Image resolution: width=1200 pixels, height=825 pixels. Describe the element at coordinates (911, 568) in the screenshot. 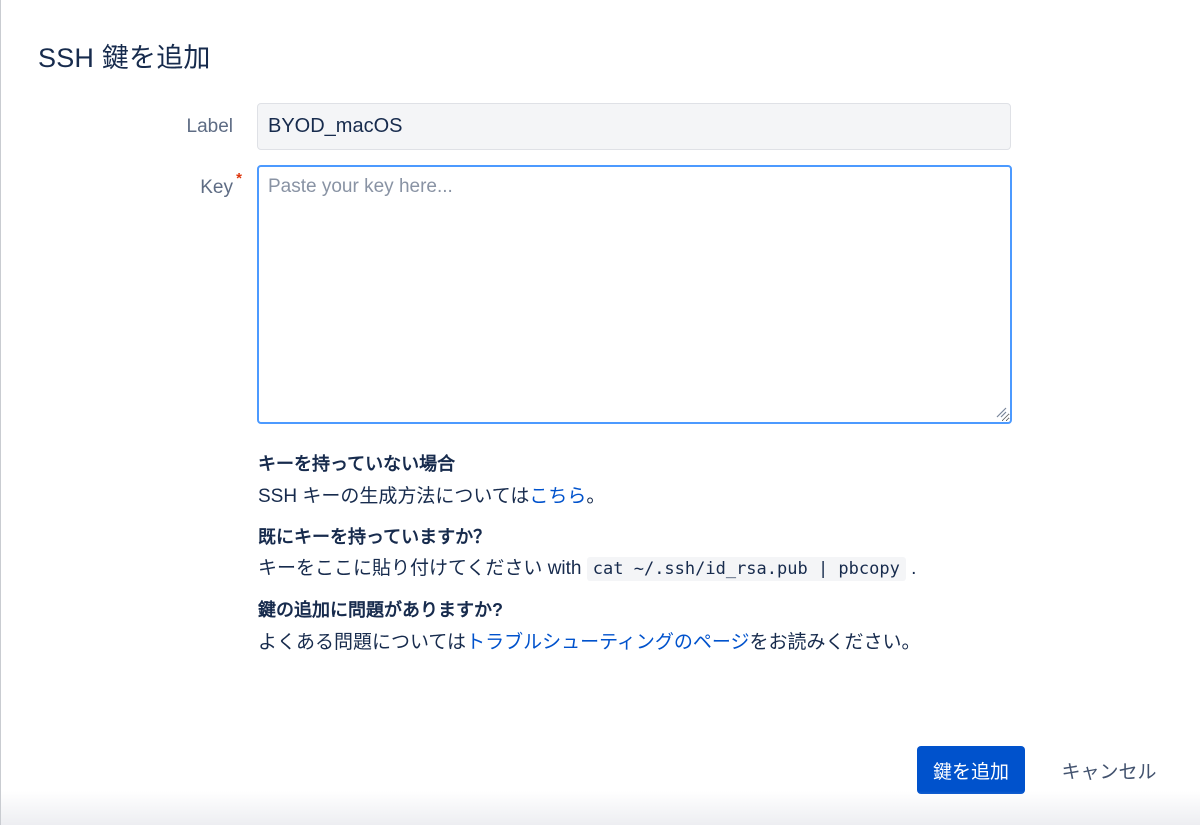

I see `help-text-have-key-suffix: .` at that location.